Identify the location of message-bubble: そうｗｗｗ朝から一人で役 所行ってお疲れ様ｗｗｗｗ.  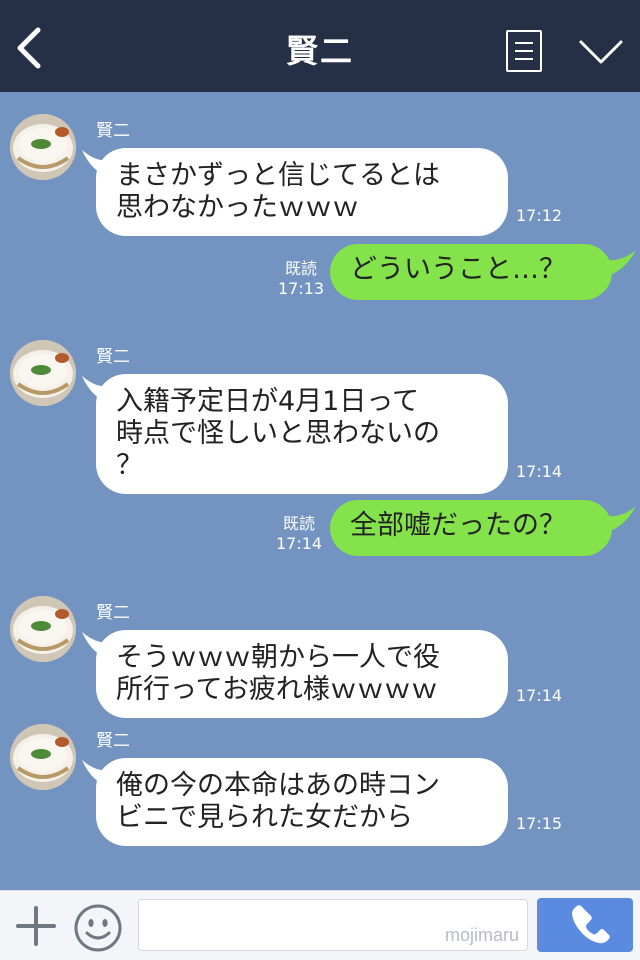
(302, 674).